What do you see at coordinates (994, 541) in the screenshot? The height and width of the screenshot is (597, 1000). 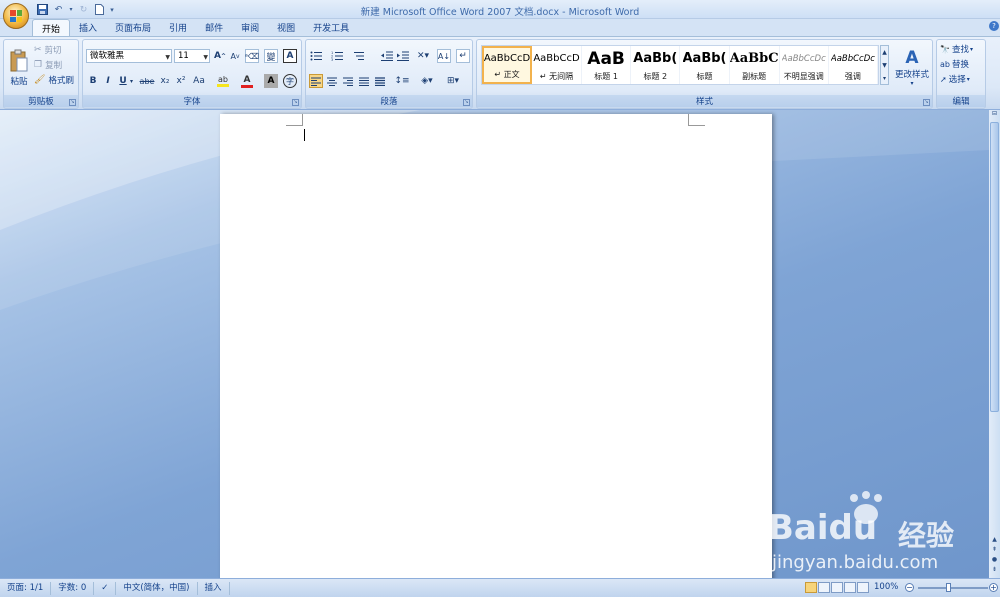 I see `scroll-up-icon: ▲` at bounding box center [994, 541].